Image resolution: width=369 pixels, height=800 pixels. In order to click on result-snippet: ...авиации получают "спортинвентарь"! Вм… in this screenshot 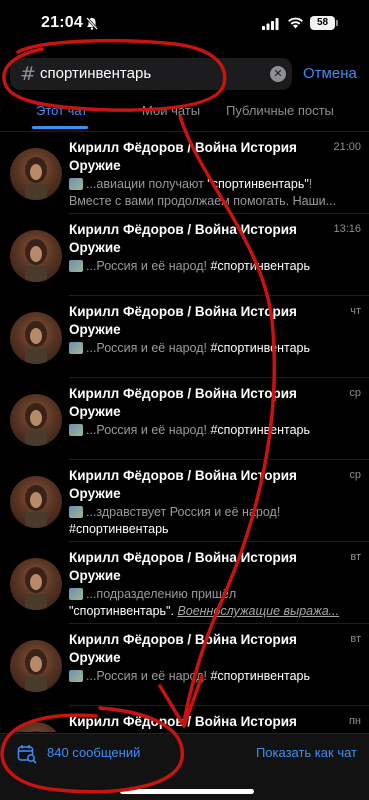, I will do `click(216, 193)`.